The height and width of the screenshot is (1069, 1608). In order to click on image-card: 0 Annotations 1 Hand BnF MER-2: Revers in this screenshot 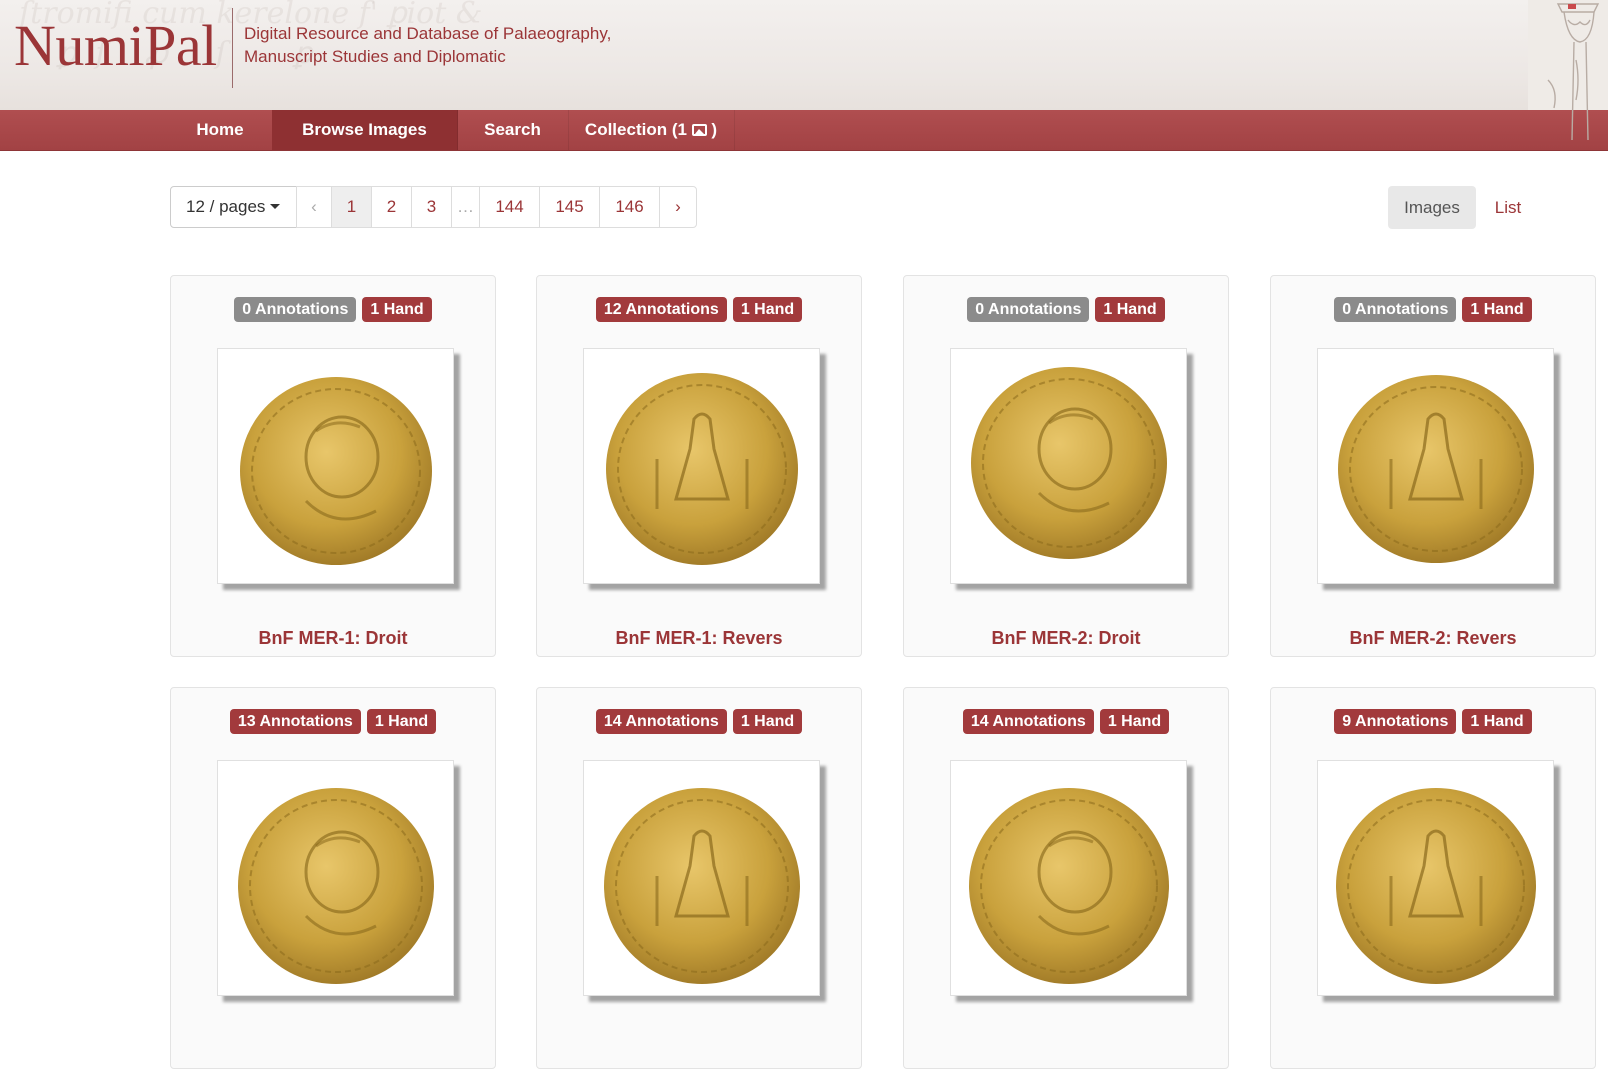, I will do `click(1433, 466)`.